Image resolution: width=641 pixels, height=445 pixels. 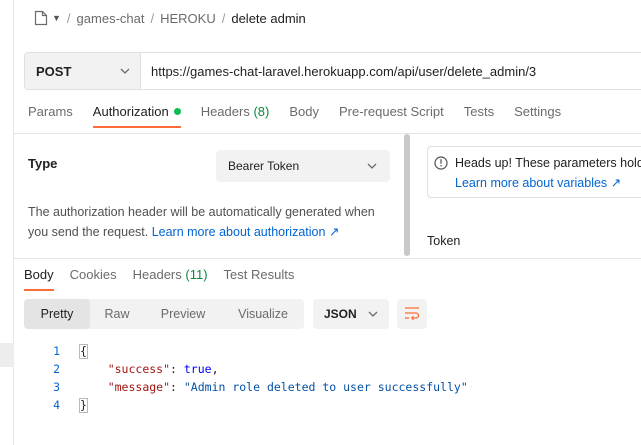 I want to click on auth-type-select: Bearer Token, so click(x=303, y=166).